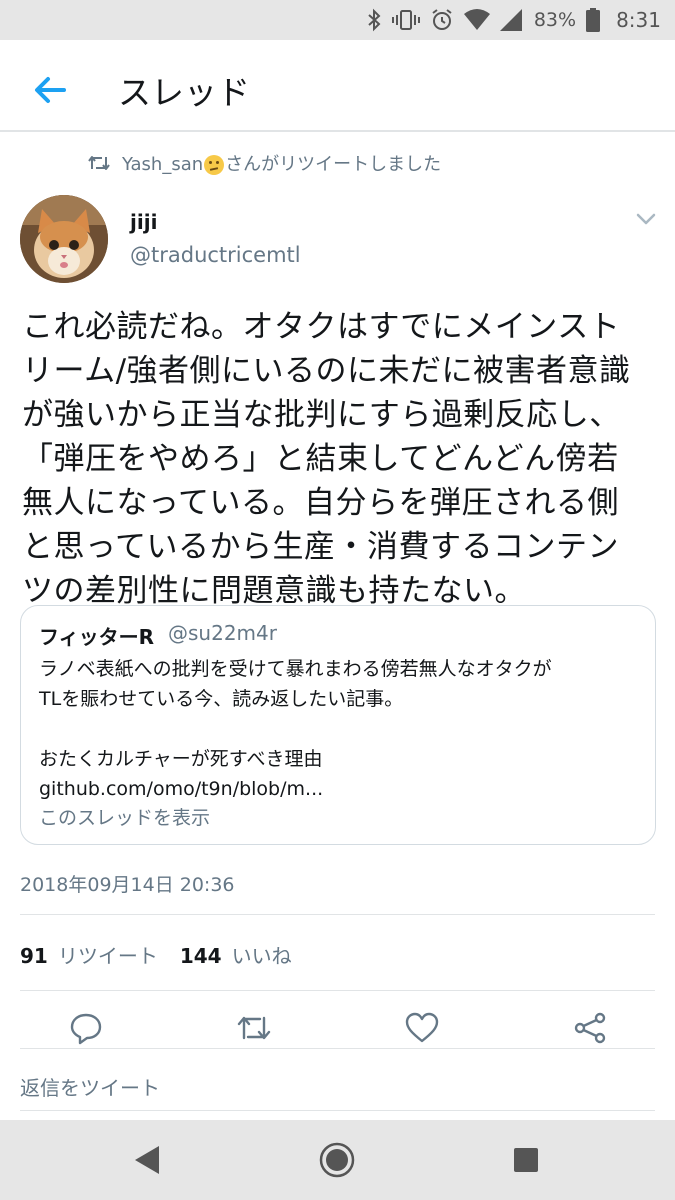 This screenshot has height=1200, width=675. I want to click on tweet-text-line: 無人になっている。自分らを弾圧される側, so click(320, 503).